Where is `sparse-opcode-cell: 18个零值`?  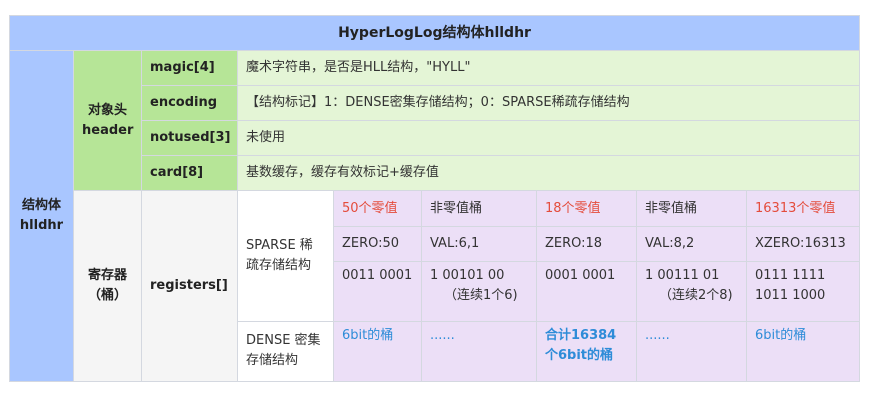 sparse-opcode-cell: 18个零值 is located at coordinates (586, 208).